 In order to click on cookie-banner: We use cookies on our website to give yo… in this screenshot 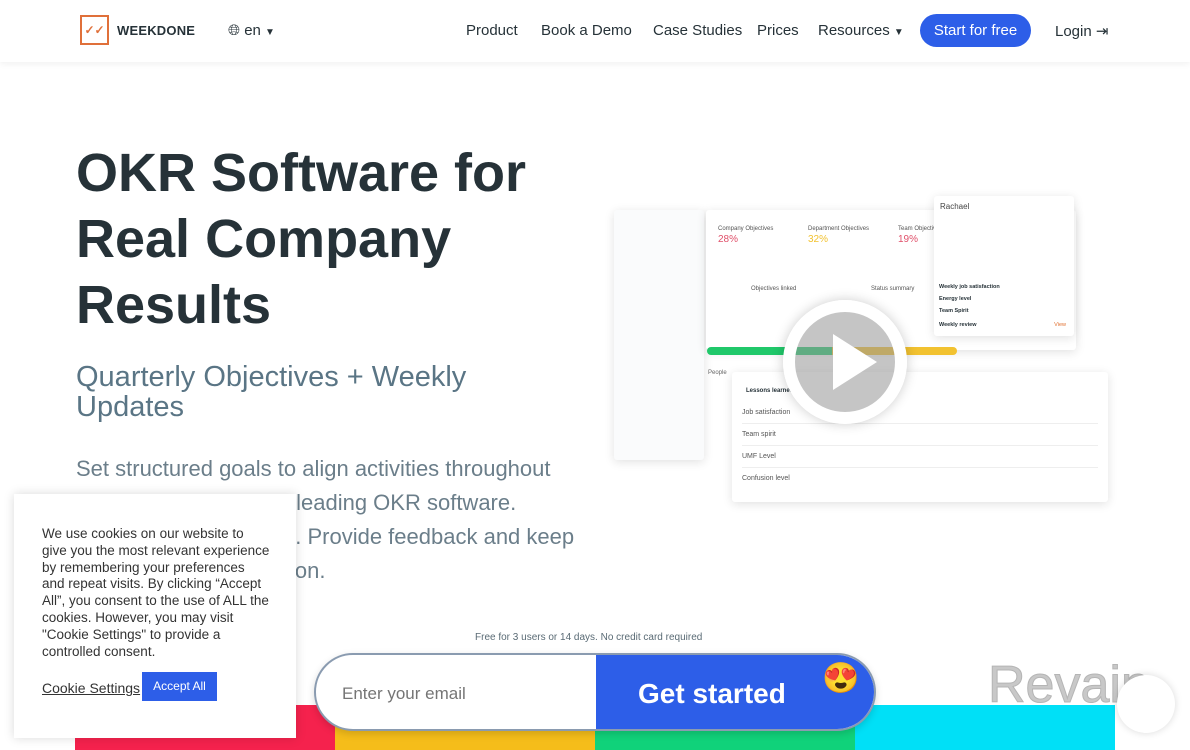, I will do `click(155, 616)`.